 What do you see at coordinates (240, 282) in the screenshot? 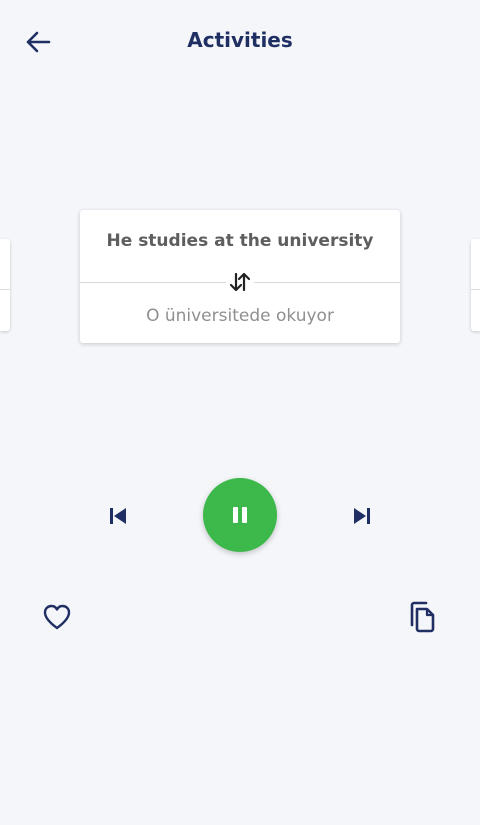
I see `swap-vertical-icon` at bounding box center [240, 282].